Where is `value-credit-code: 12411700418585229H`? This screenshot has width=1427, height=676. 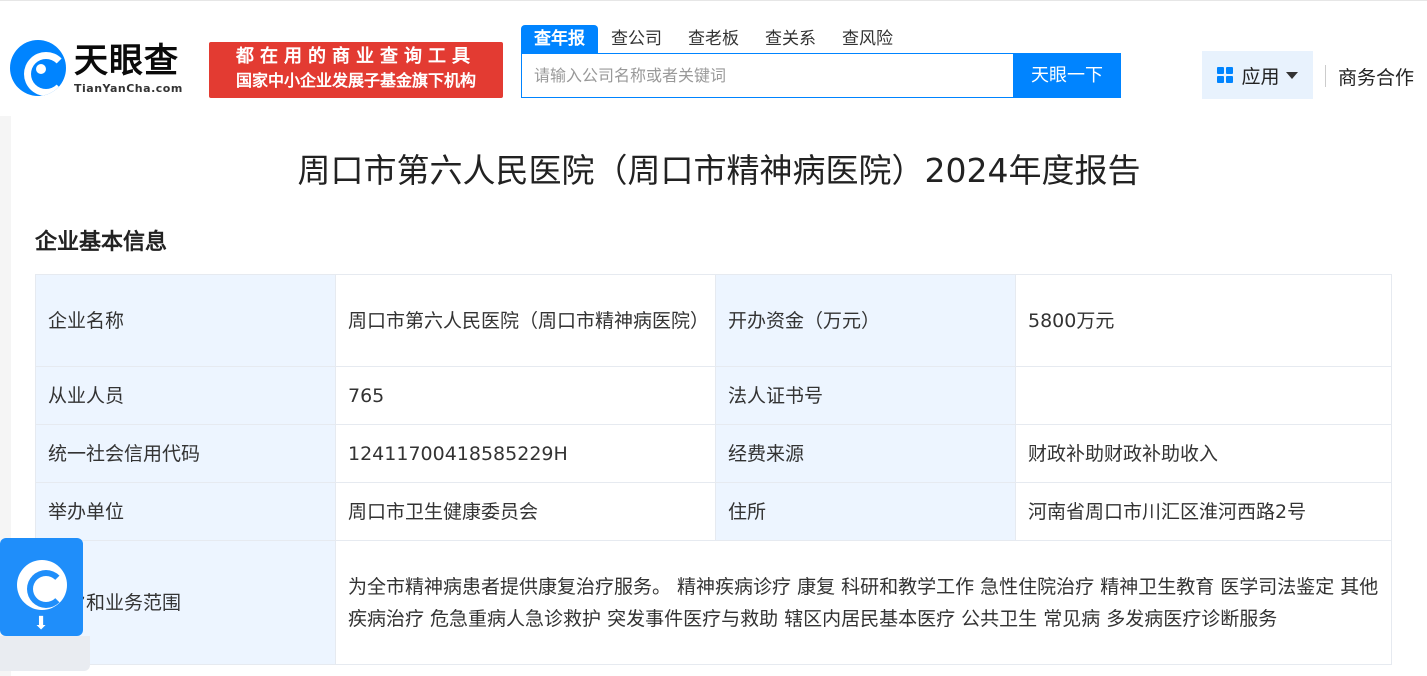
value-credit-code: 12411700418585229H is located at coordinates (525, 453).